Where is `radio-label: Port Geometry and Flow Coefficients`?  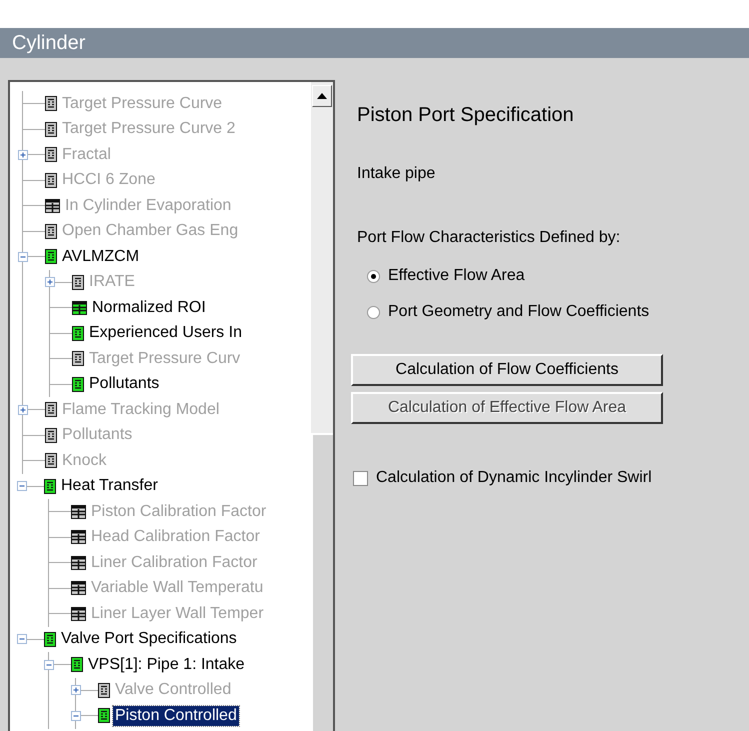 radio-label: Port Geometry and Flow Coefficients is located at coordinates (519, 312).